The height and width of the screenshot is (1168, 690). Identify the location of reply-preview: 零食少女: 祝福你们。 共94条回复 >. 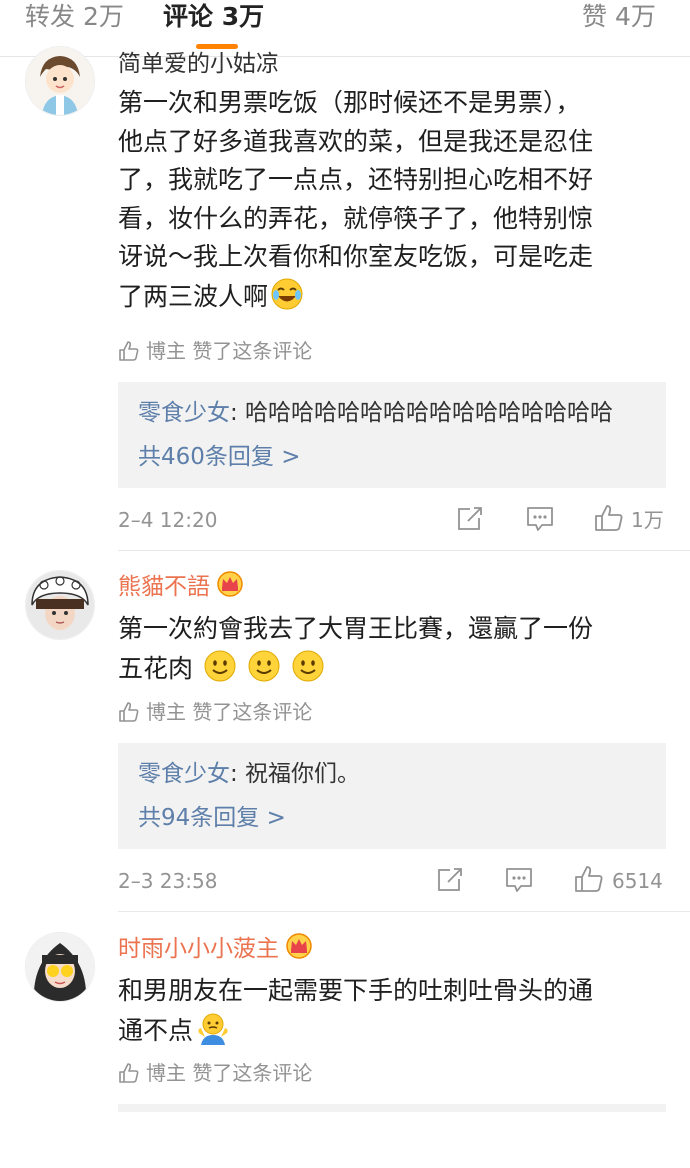
(392, 796).